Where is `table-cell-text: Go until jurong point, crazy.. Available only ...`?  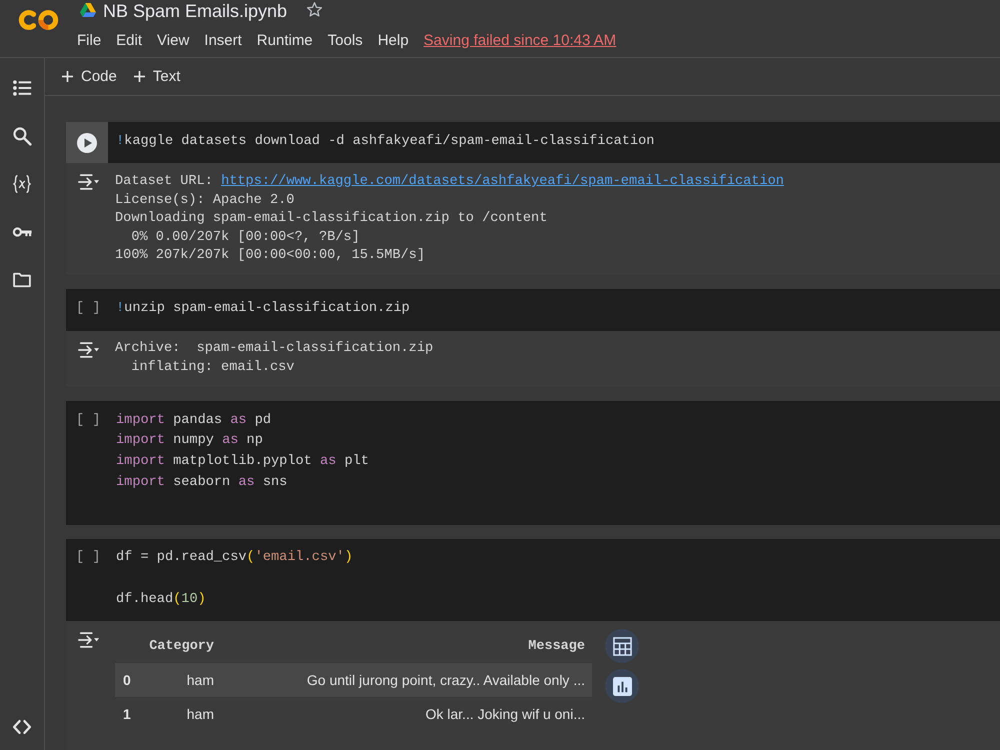 table-cell-text: Go until jurong point, crazy.. Available only ... is located at coordinates (446, 680).